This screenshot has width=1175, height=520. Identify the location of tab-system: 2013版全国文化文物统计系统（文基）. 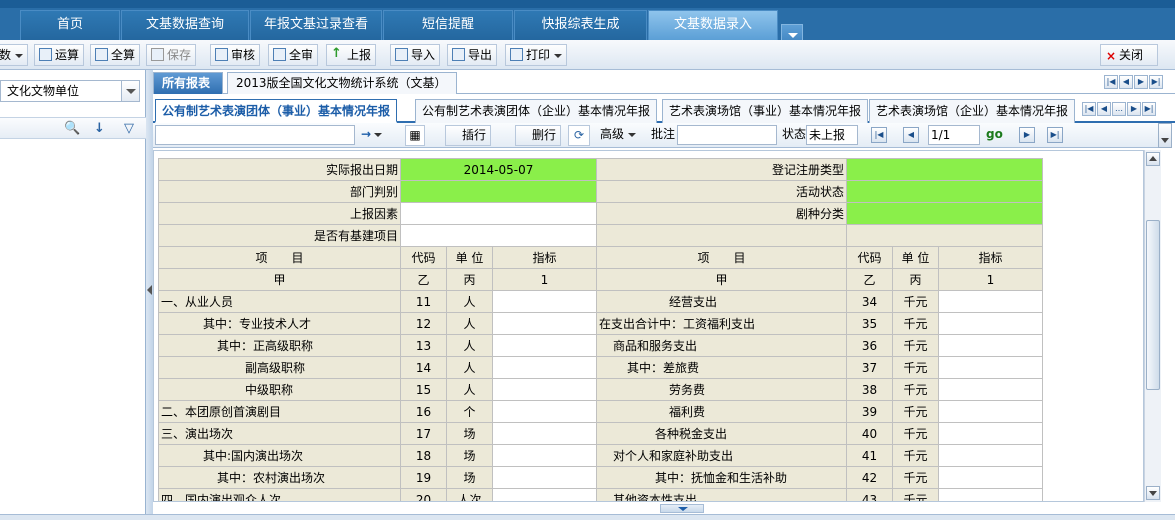
(342, 83).